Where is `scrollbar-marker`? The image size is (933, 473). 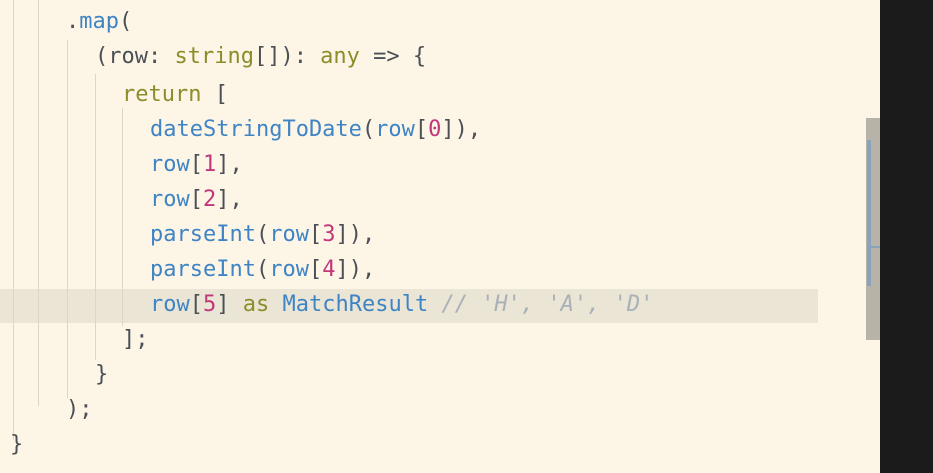
scrollbar-marker is located at coordinates (875, 247).